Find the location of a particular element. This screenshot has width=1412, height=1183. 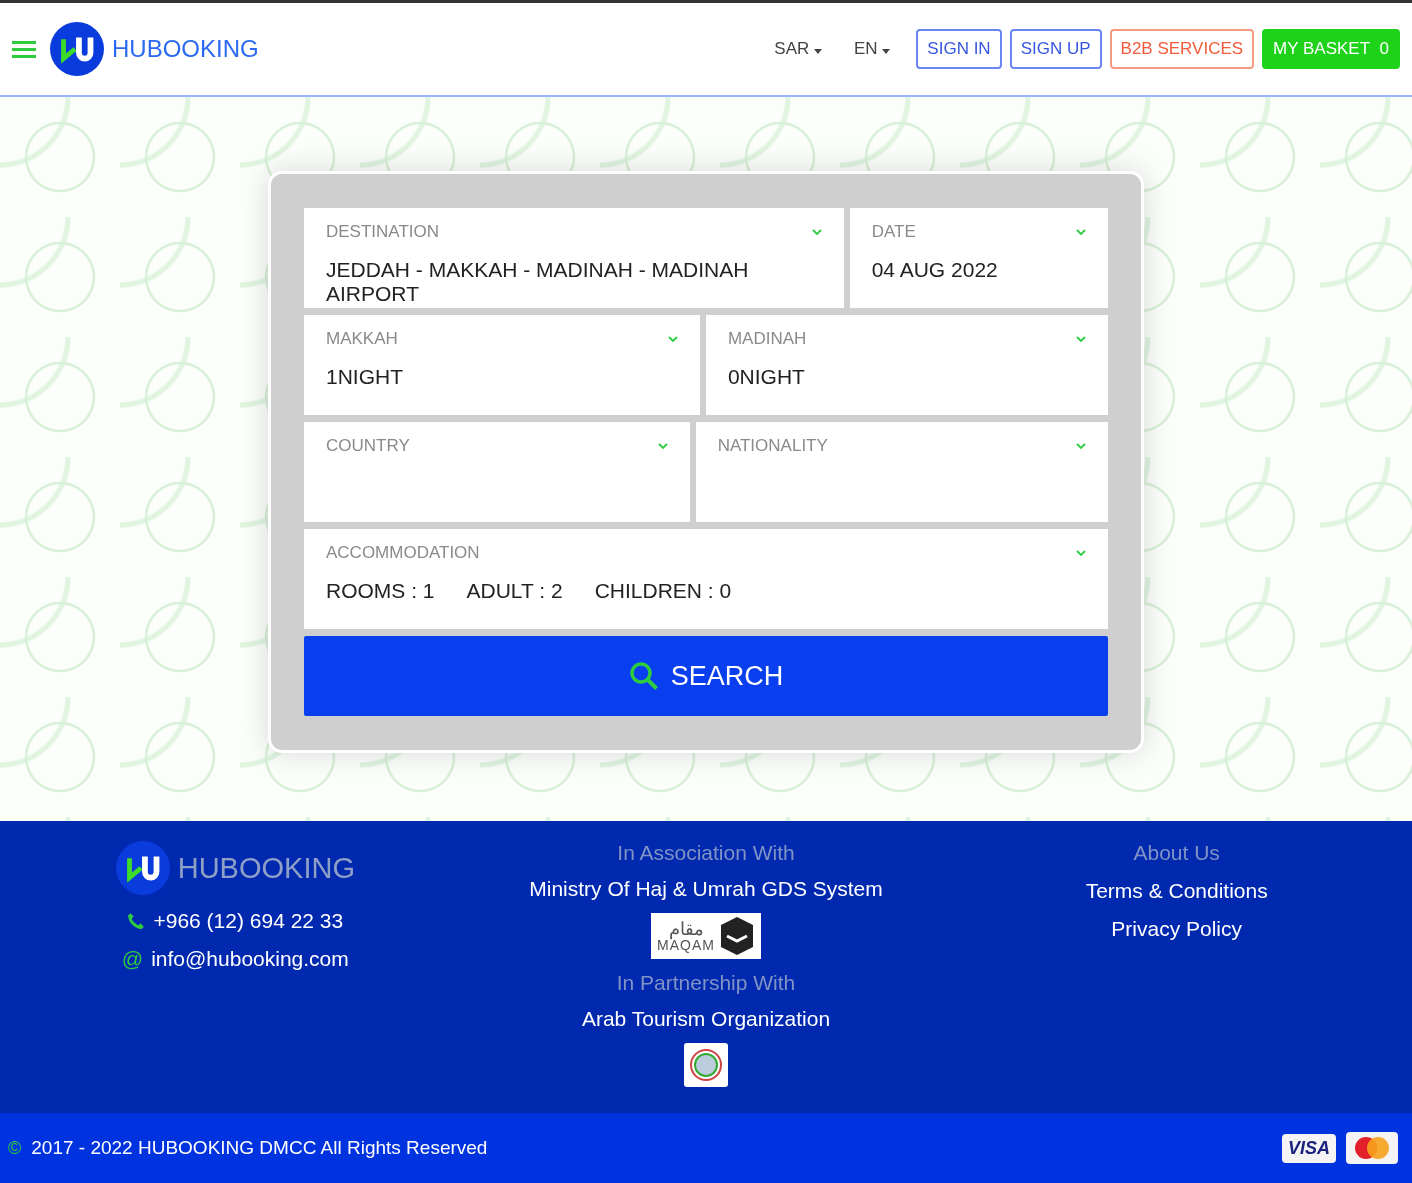

currency-dropdown: SAR is located at coordinates (798, 49).